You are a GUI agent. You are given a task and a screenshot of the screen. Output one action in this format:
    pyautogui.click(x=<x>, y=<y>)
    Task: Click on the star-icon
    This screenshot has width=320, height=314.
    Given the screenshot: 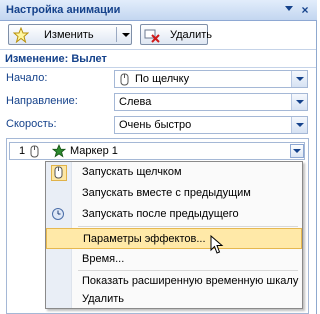 What is the action you would take?
    pyautogui.click(x=21, y=34)
    